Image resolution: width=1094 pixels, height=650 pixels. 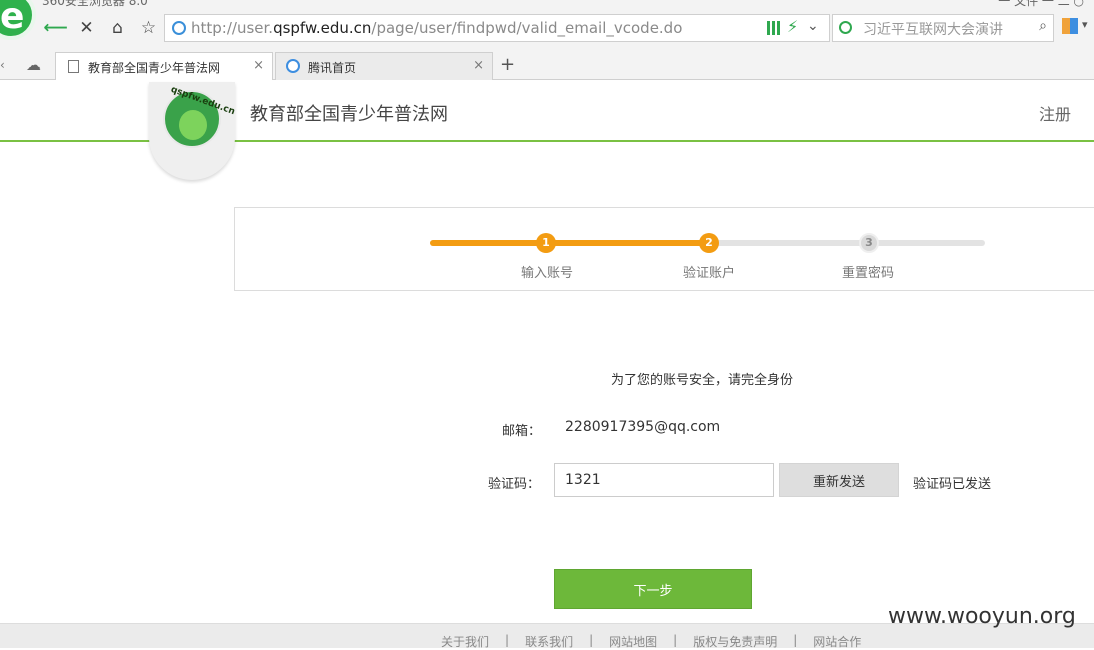 I want to click on email-label: 邮箱：, so click(x=522, y=431).